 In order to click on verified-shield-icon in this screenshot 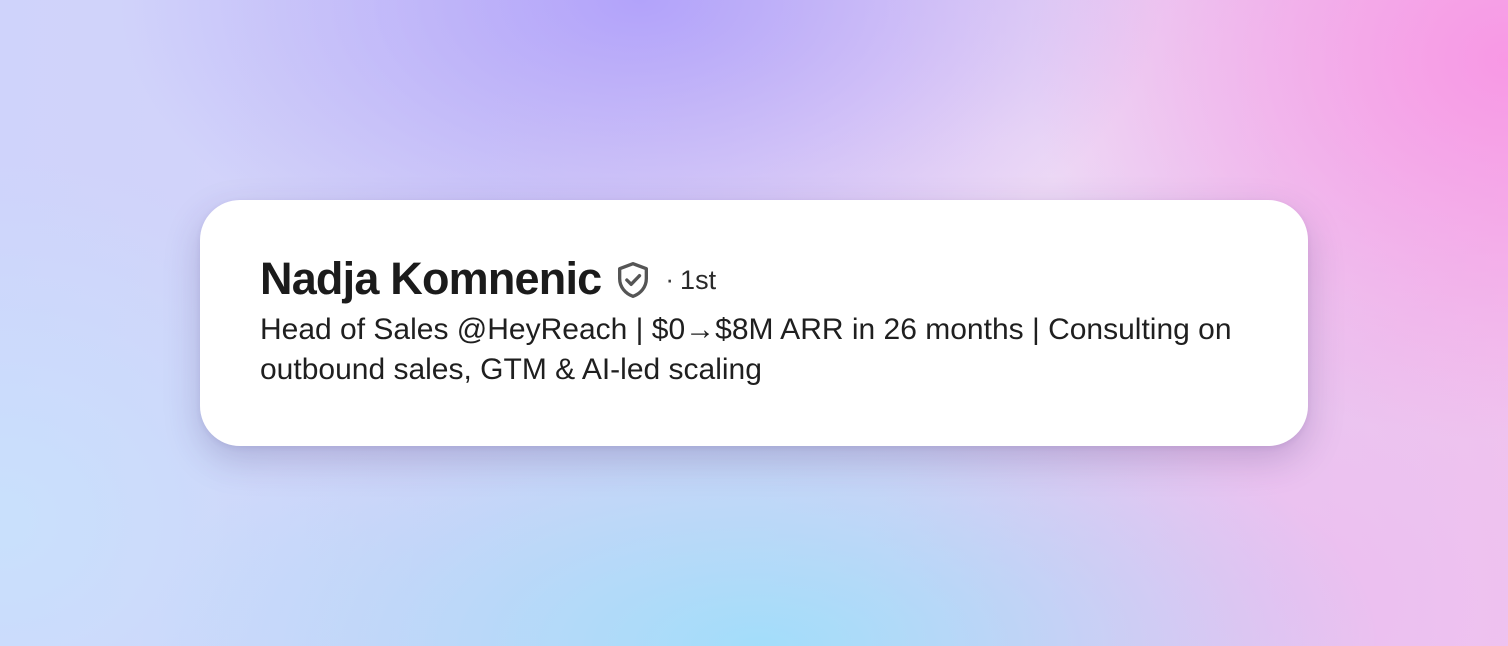, I will do `click(633, 280)`.